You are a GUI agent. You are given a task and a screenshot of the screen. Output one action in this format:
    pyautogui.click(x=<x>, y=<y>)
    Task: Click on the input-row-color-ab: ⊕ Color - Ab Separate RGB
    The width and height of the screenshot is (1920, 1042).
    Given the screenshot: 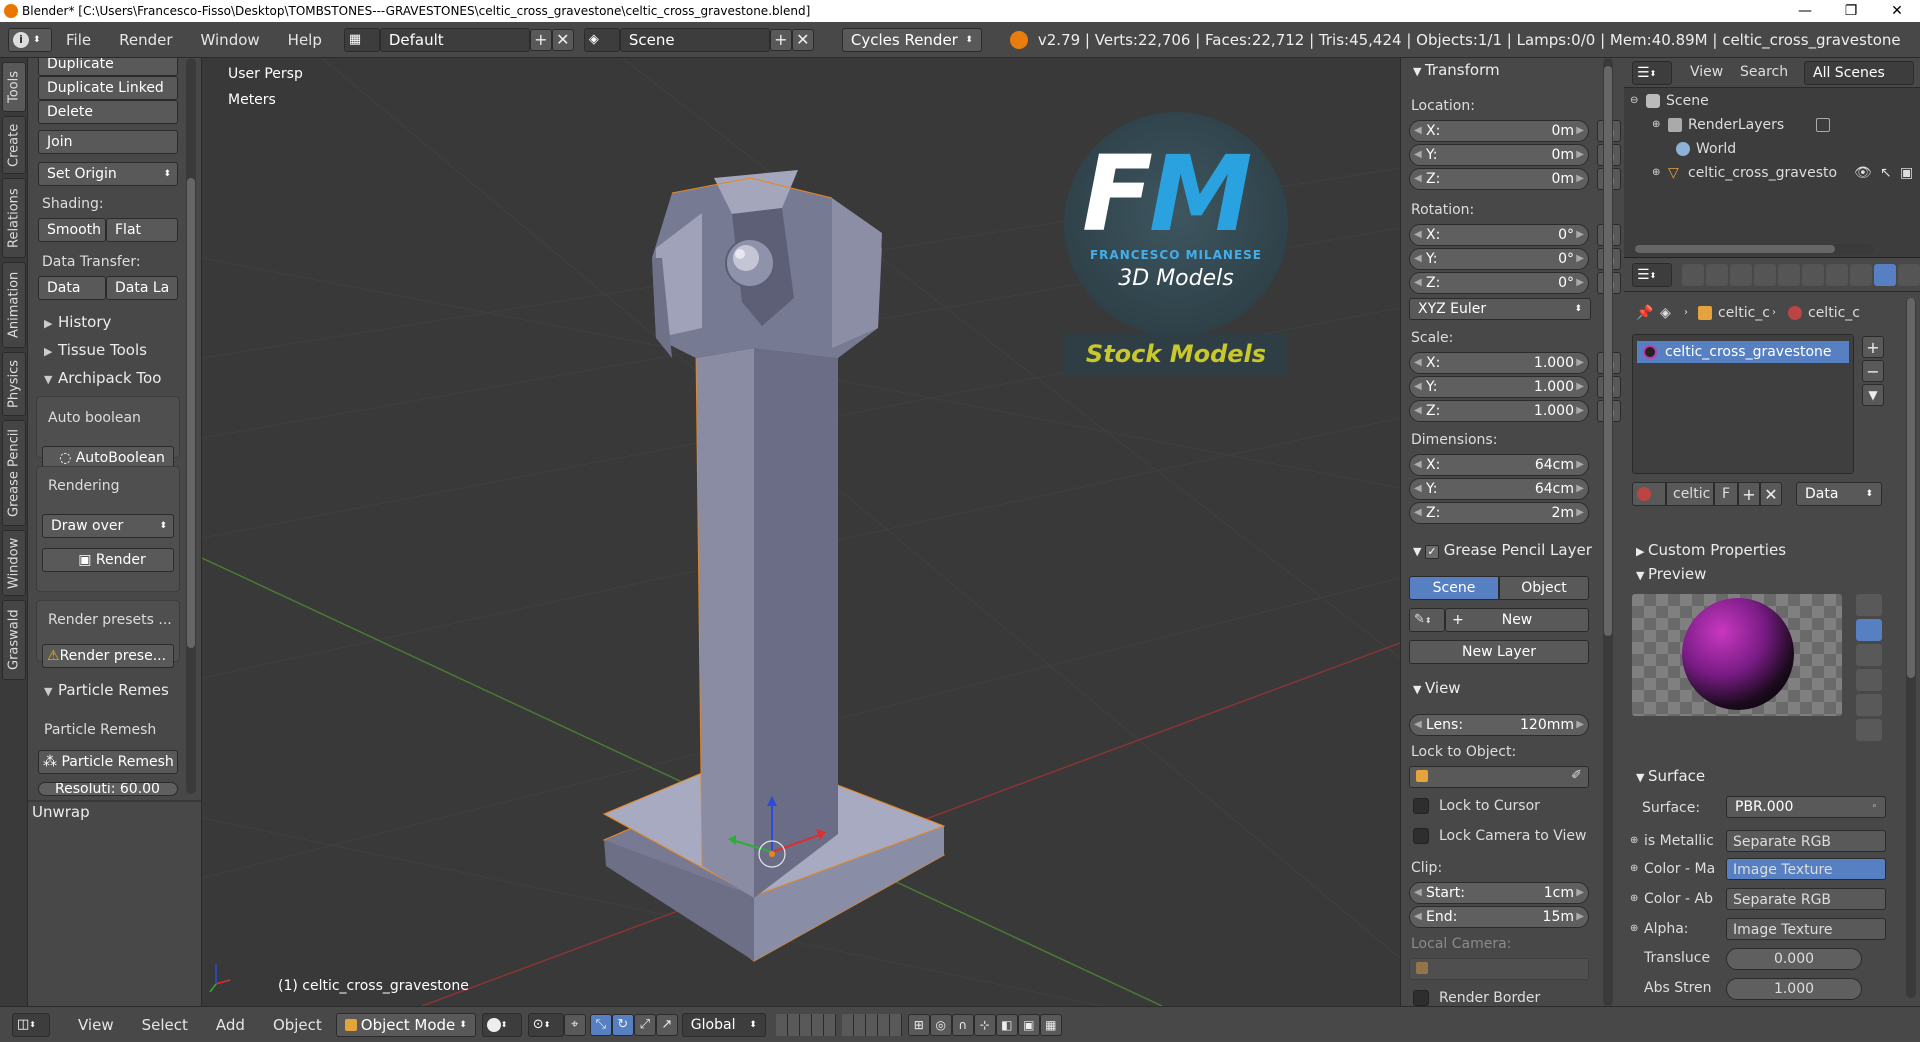 What is the action you would take?
    pyautogui.click(x=1764, y=899)
    